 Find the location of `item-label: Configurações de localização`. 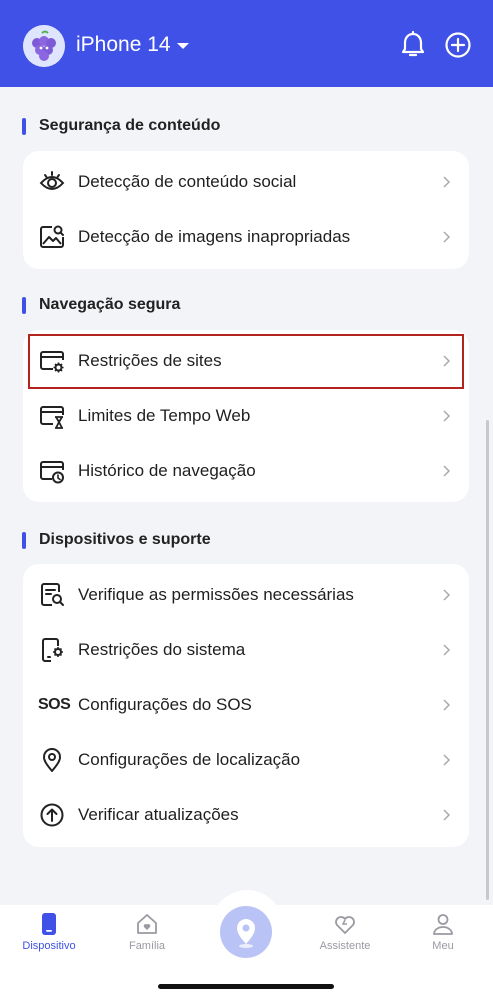

item-label: Configurações de localização is located at coordinates (189, 759).